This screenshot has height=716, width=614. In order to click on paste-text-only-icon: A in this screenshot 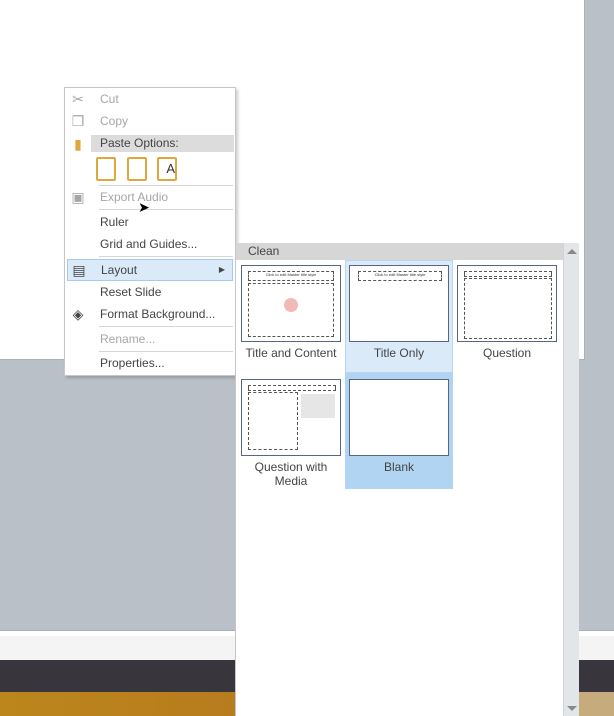, I will do `click(167, 169)`.